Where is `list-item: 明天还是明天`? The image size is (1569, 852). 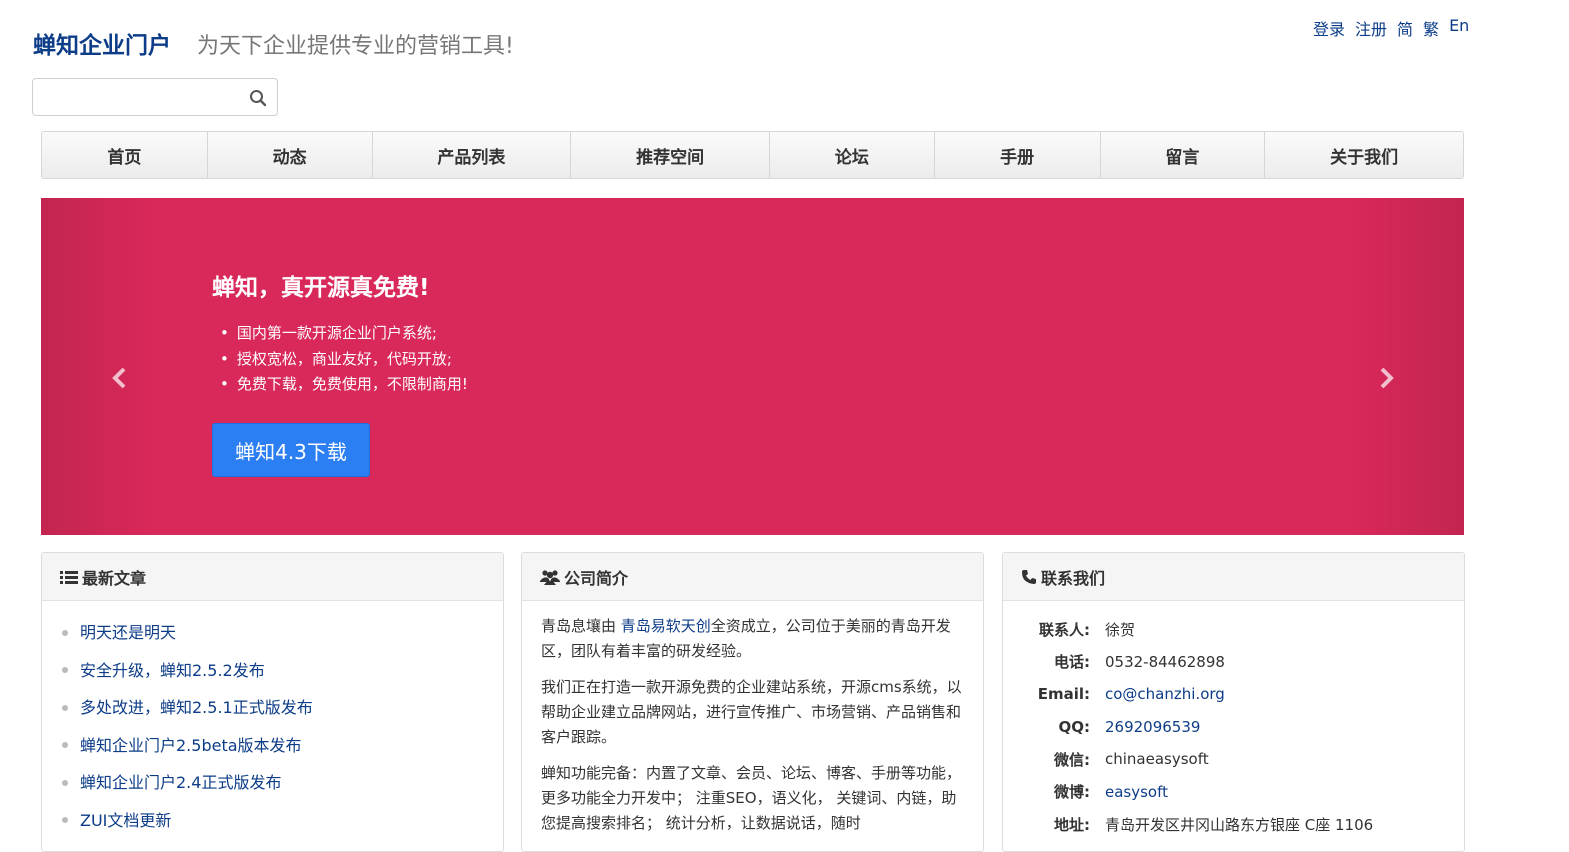 list-item: 明天还是明天 is located at coordinates (282, 633).